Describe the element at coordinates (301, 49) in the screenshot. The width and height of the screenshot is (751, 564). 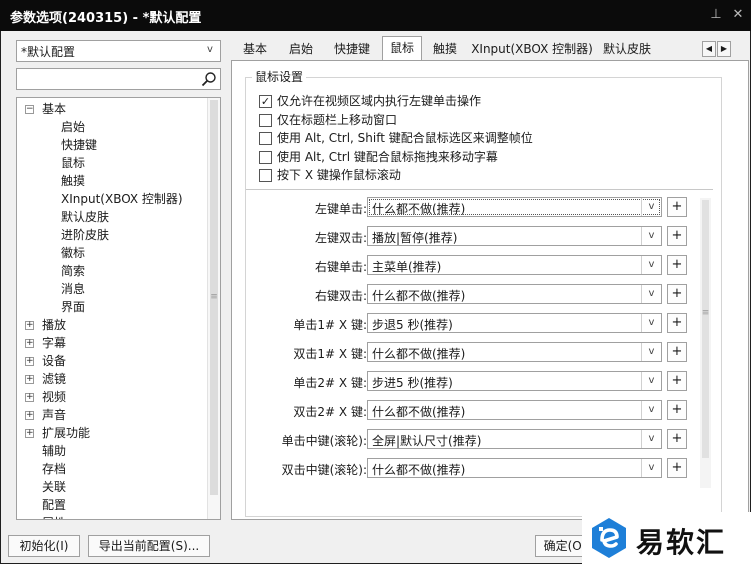
I see `tab-1: 启始` at that location.